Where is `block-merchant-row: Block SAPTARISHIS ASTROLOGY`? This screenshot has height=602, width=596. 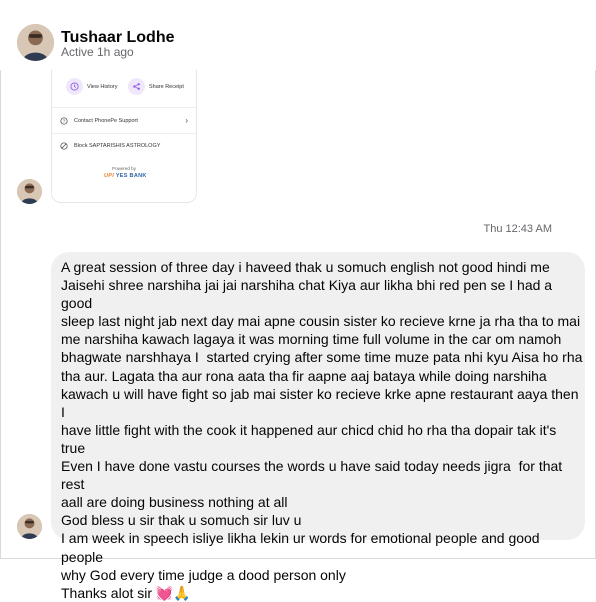
block-merchant-row: Block SAPTARISHIS ASTROLOGY is located at coordinates (124, 146).